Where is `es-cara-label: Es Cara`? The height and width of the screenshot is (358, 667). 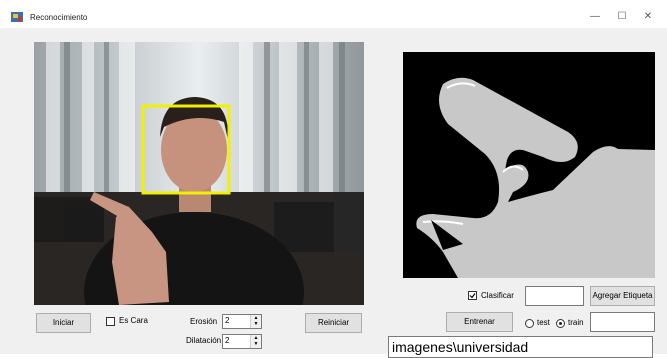
es-cara-label: Es Cara is located at coordinates (133, 320).